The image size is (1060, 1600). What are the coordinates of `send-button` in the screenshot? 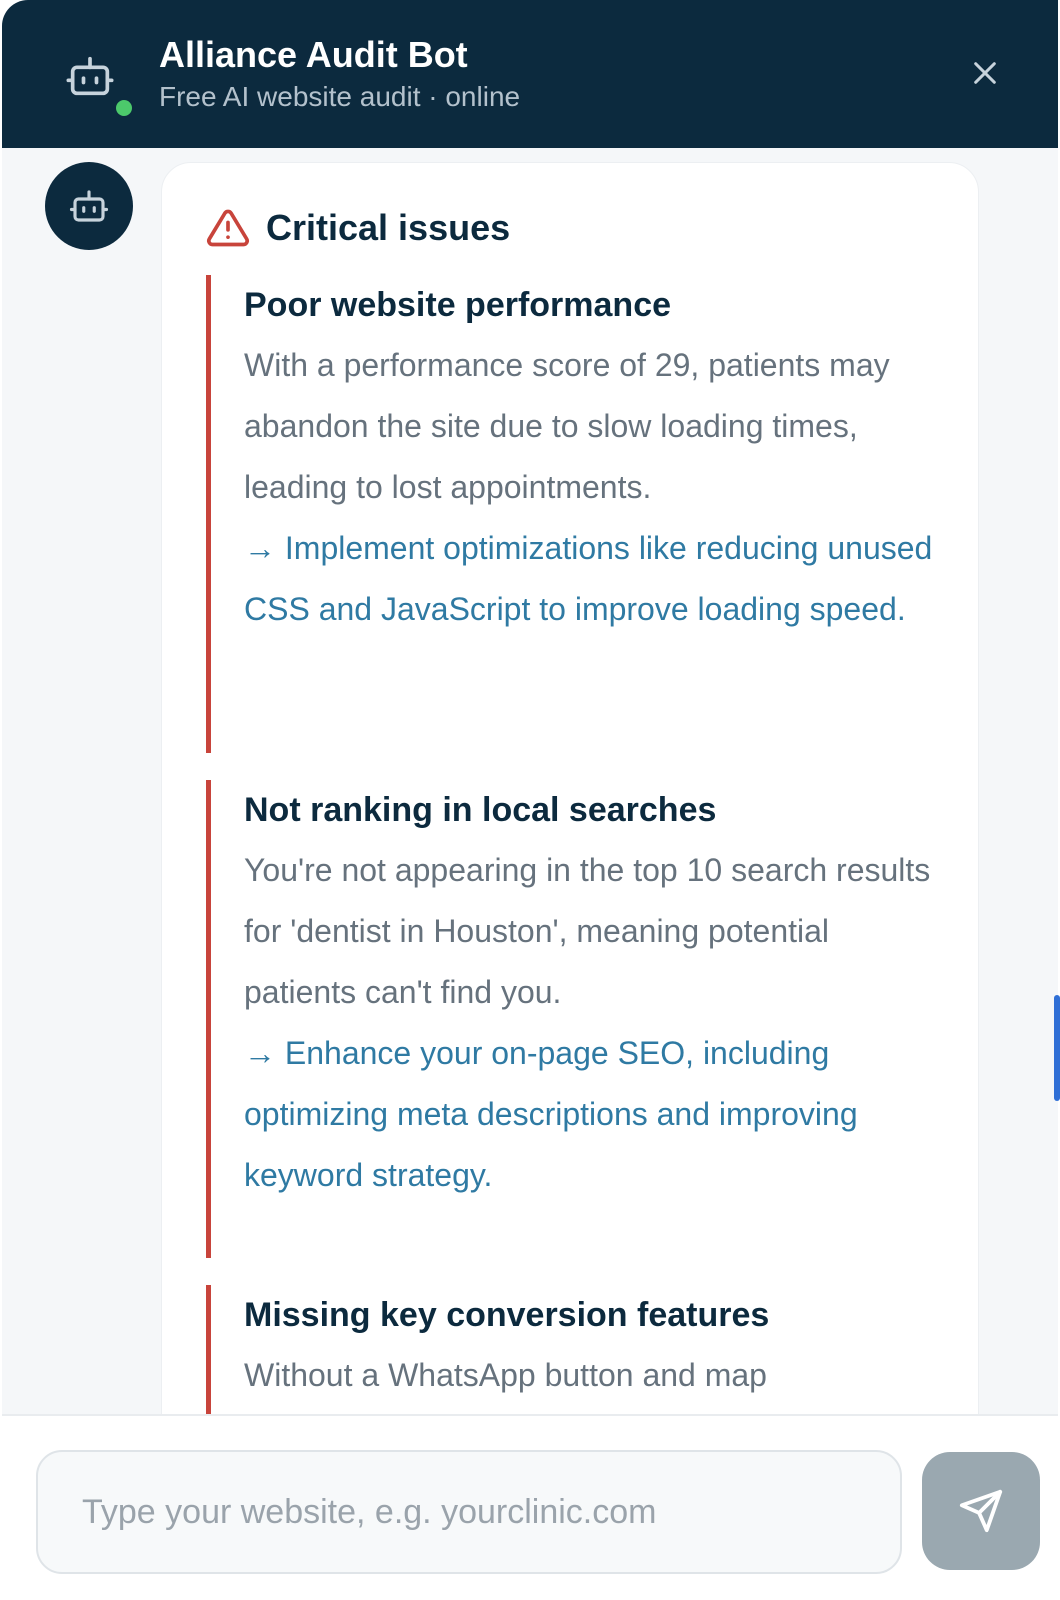 It's located at (981, 1511).